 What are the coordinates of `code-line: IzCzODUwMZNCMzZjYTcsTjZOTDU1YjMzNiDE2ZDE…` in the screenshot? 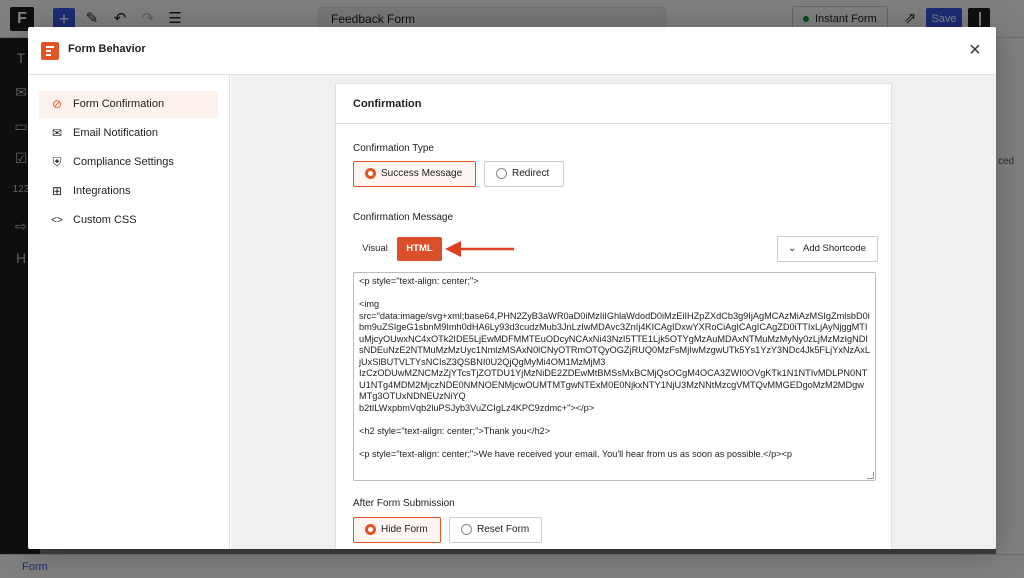 It's located at (613, 384).